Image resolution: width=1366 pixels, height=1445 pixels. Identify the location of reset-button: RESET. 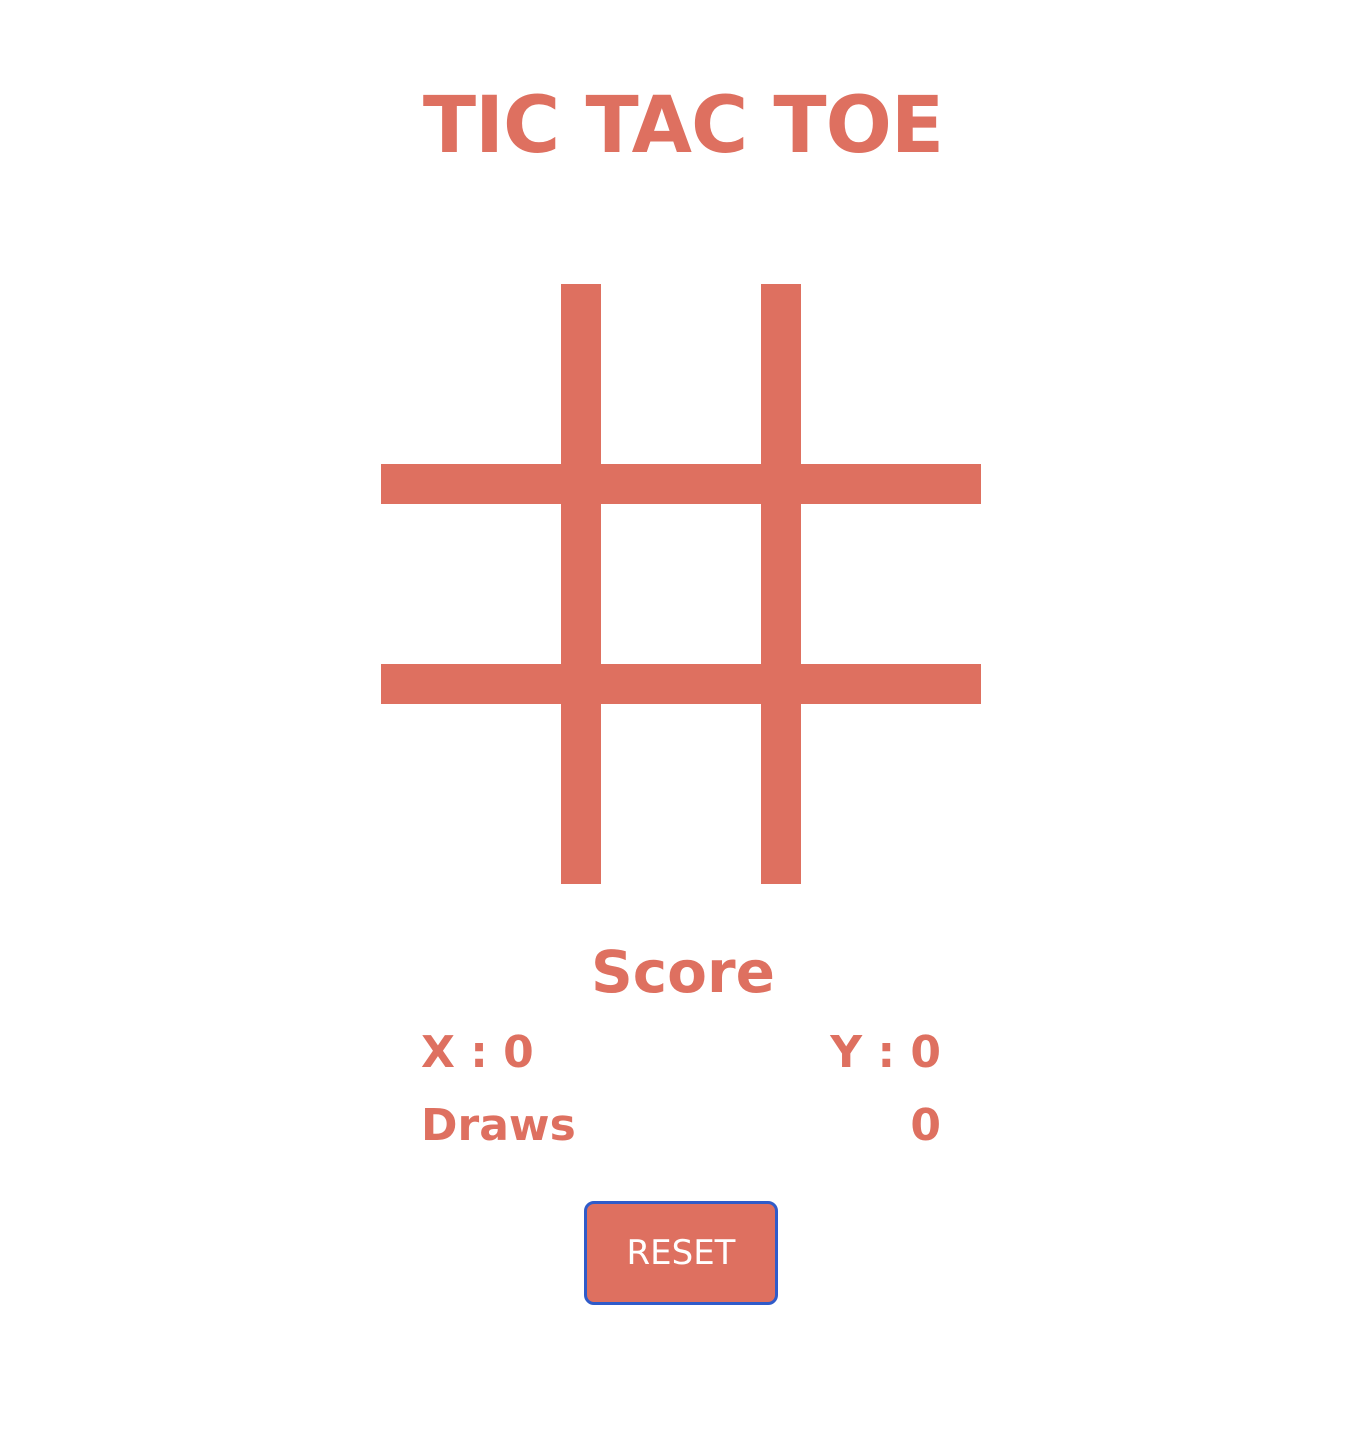
(681, 1253).